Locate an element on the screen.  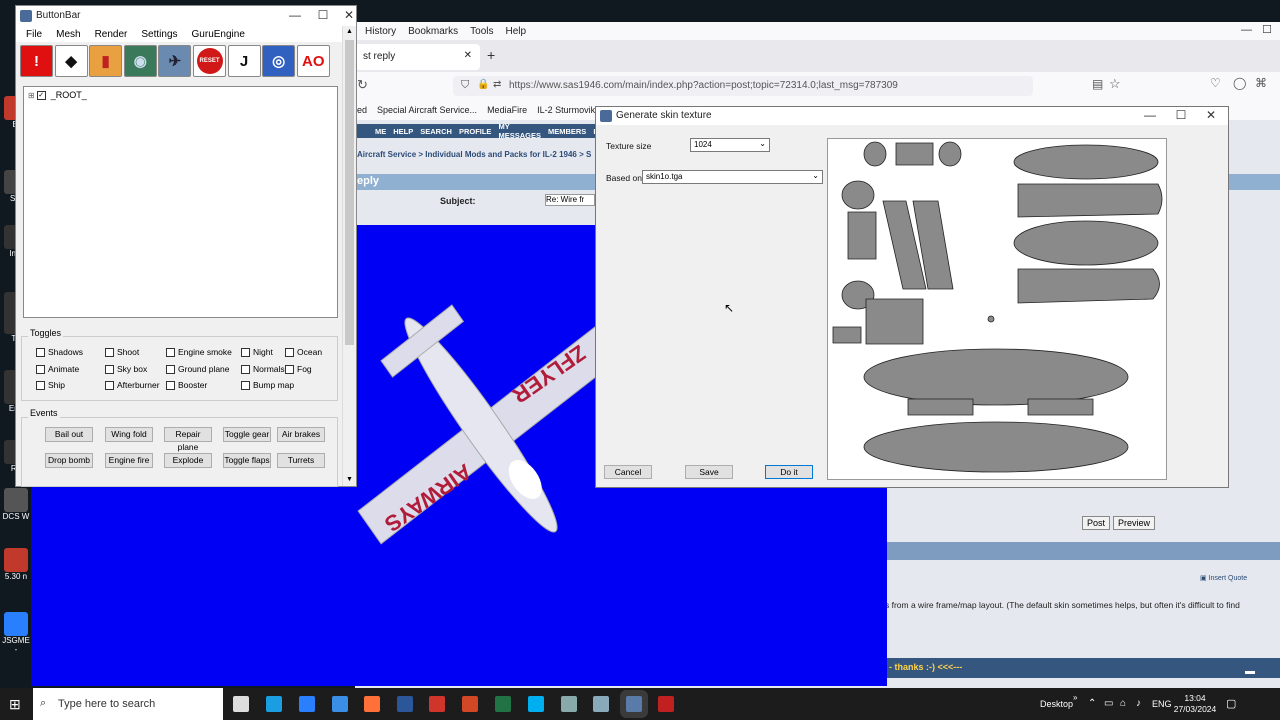
new-tab-button: + is located at coordinates (491, 55).